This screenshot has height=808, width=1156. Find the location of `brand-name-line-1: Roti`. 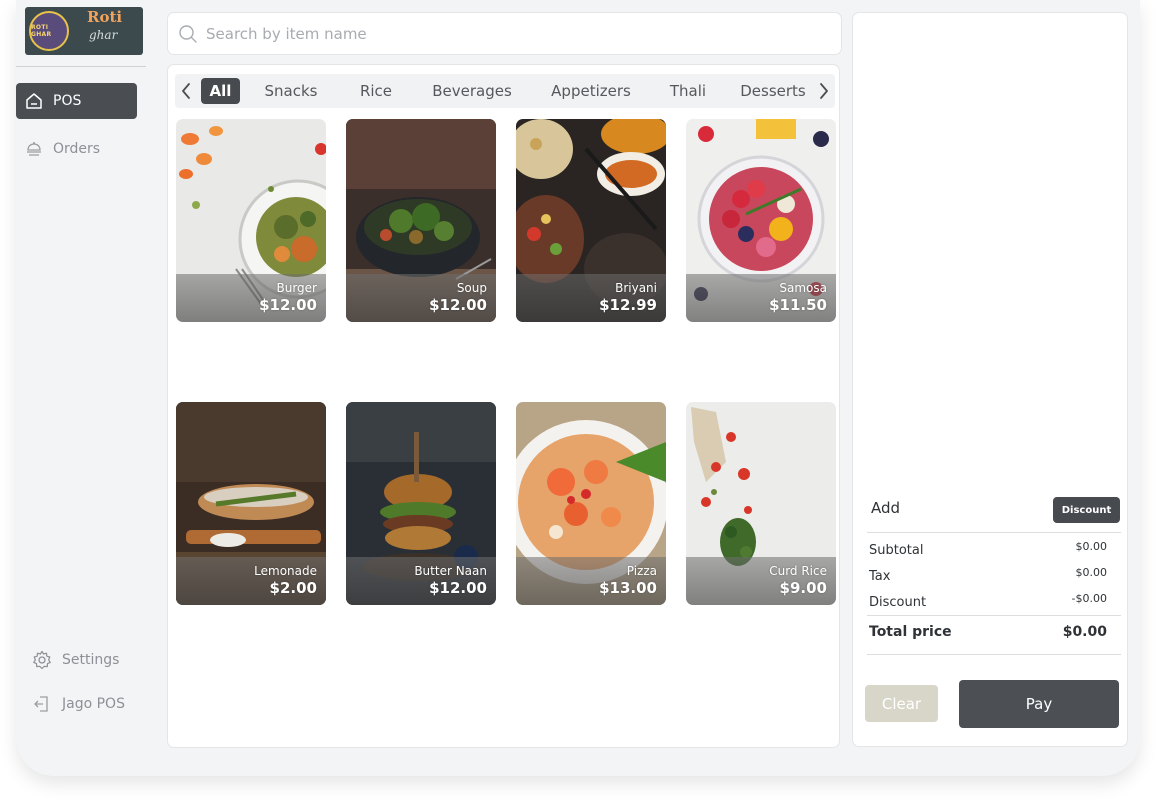

brand-name-line-1: Roti is located at coordinates (105, 17).